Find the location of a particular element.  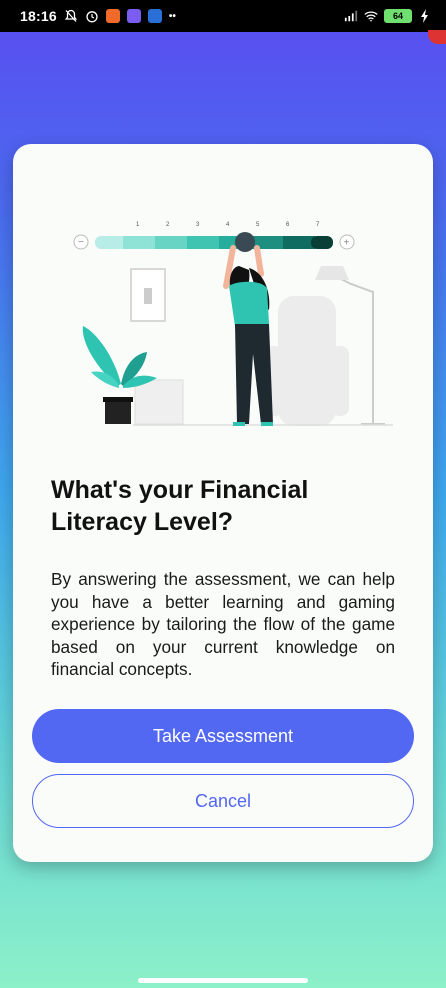

scale-number: 3 is located at coordinates (198, 225).